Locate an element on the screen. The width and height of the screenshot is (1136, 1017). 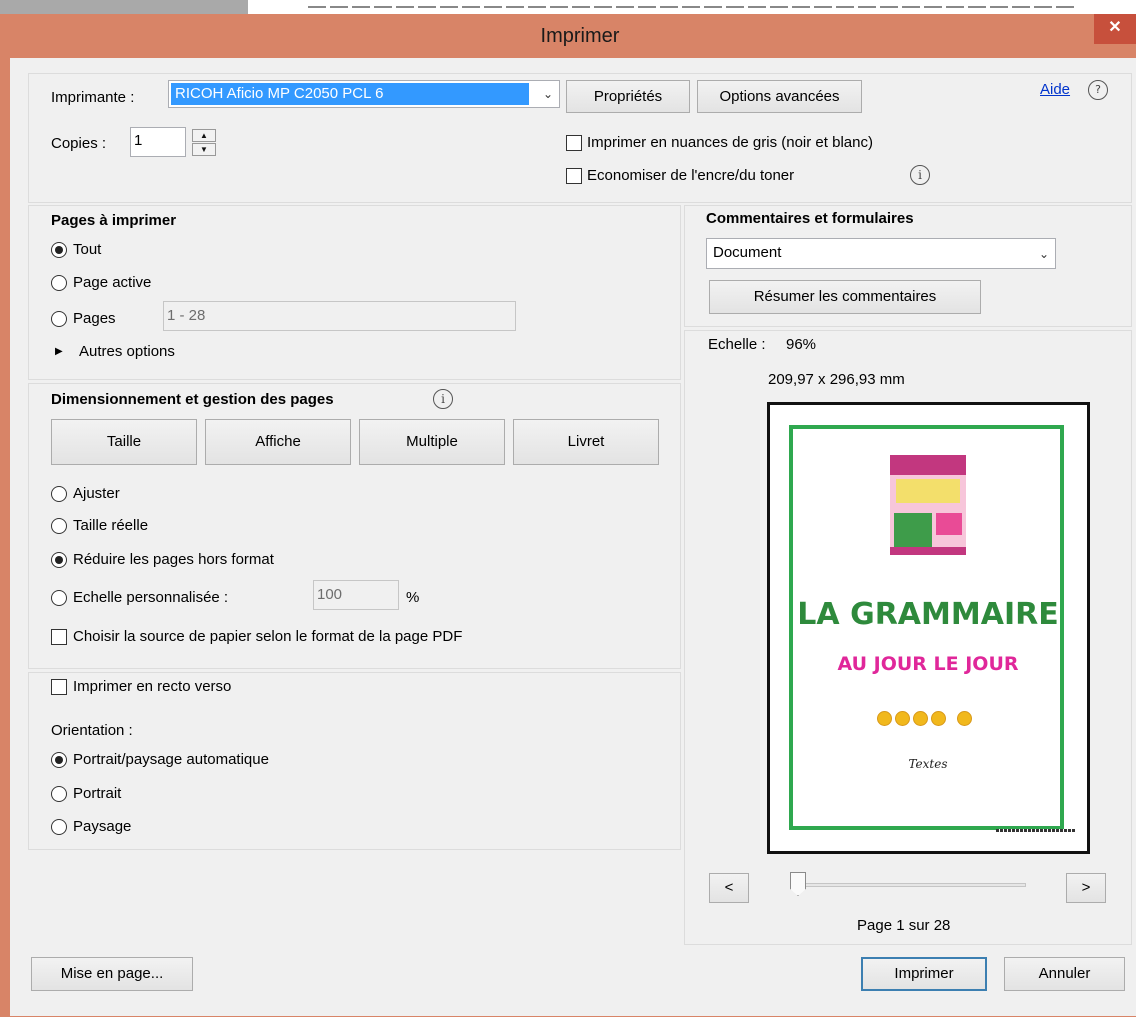
page-preview: LA GRAMMAIRE AU JOUR LE JOUR Textes is located at coordinates (928, 628).